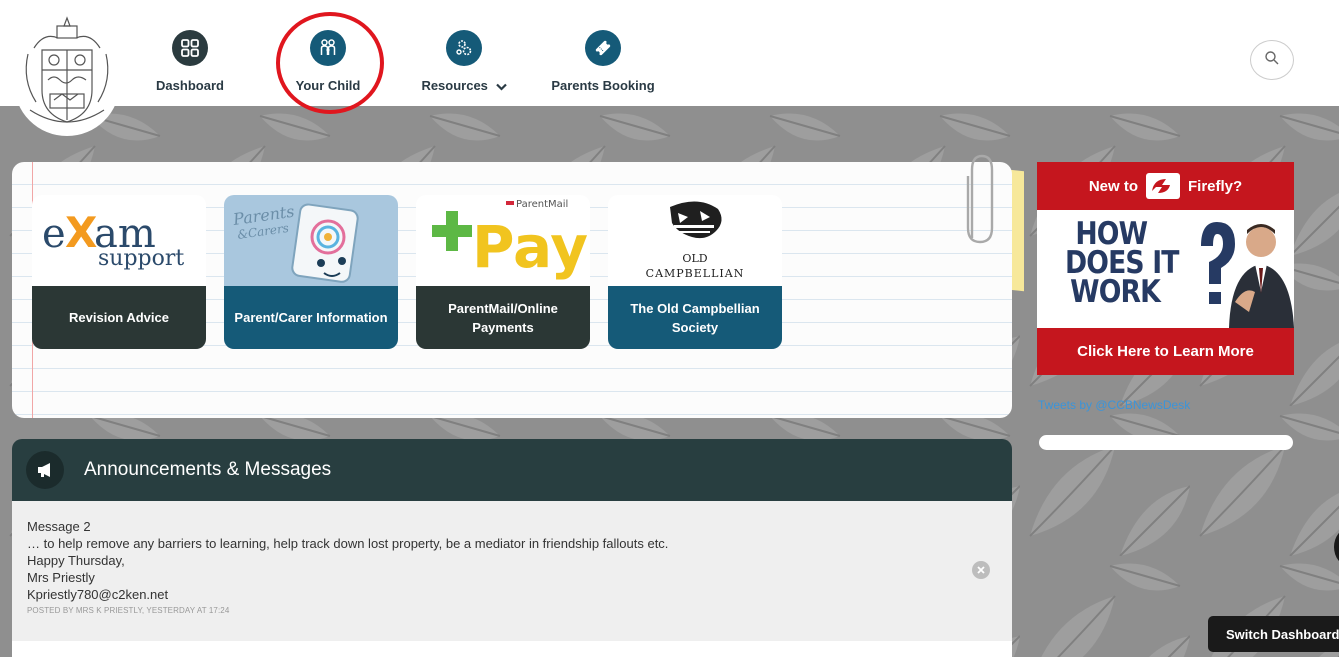 This screenshot has width=1339, height=657. What do you see at coordinates (311, 240) in the screenshot?
I see `parents-carers-icon: Parents &Carers` at bounding box center [311, 240].